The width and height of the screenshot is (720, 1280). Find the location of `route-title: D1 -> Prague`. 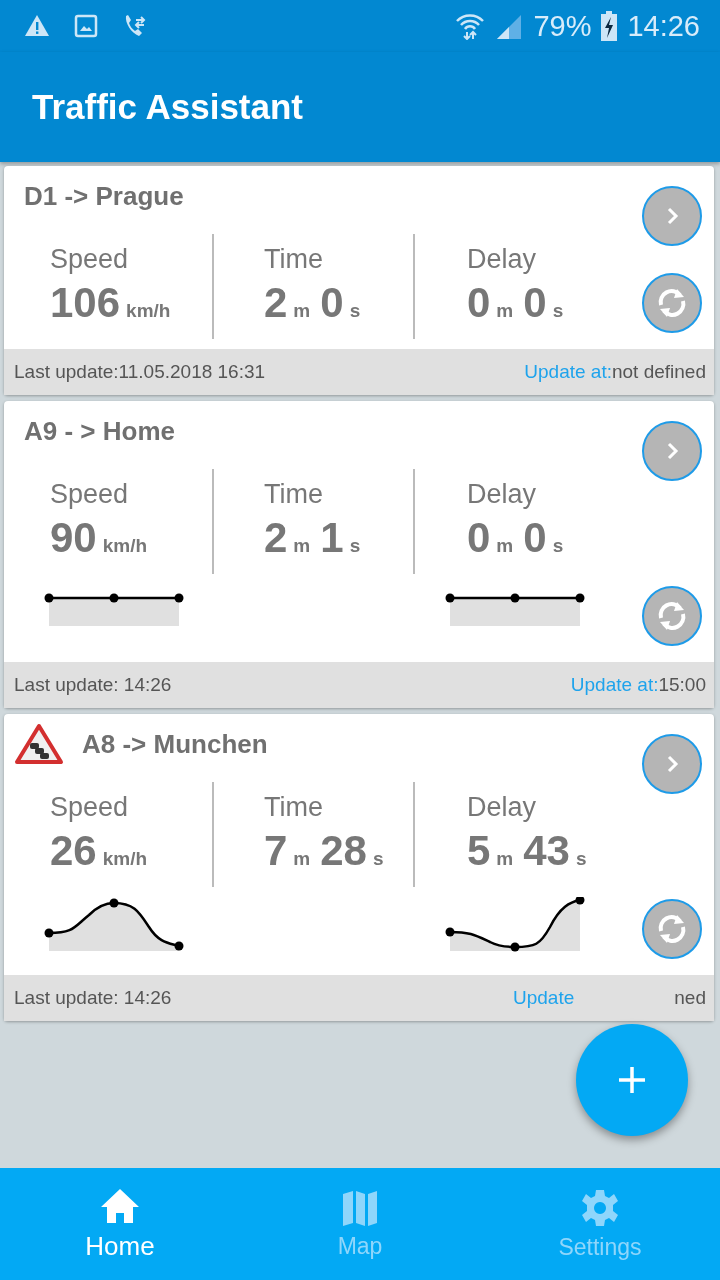

route-title: D1 -> Prague is located at coordinates (103, 196).